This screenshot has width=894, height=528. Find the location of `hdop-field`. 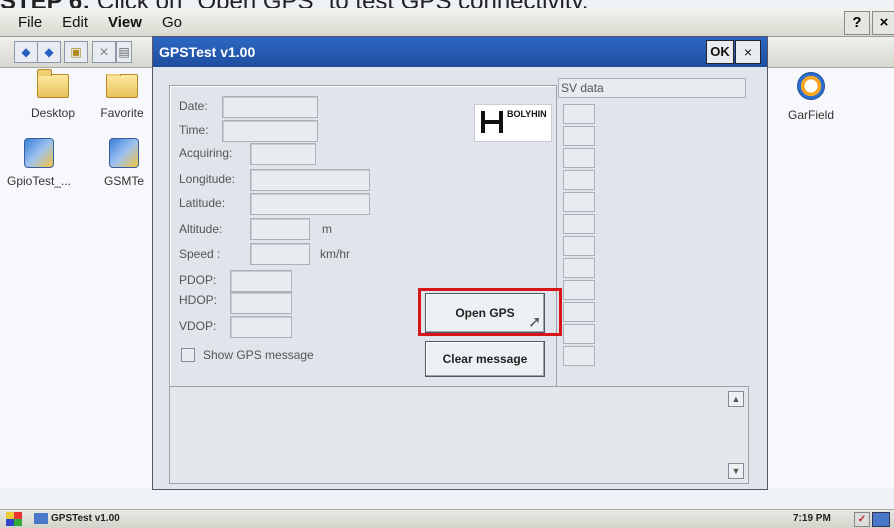

hdop-field is located at coordinates (261, 303).